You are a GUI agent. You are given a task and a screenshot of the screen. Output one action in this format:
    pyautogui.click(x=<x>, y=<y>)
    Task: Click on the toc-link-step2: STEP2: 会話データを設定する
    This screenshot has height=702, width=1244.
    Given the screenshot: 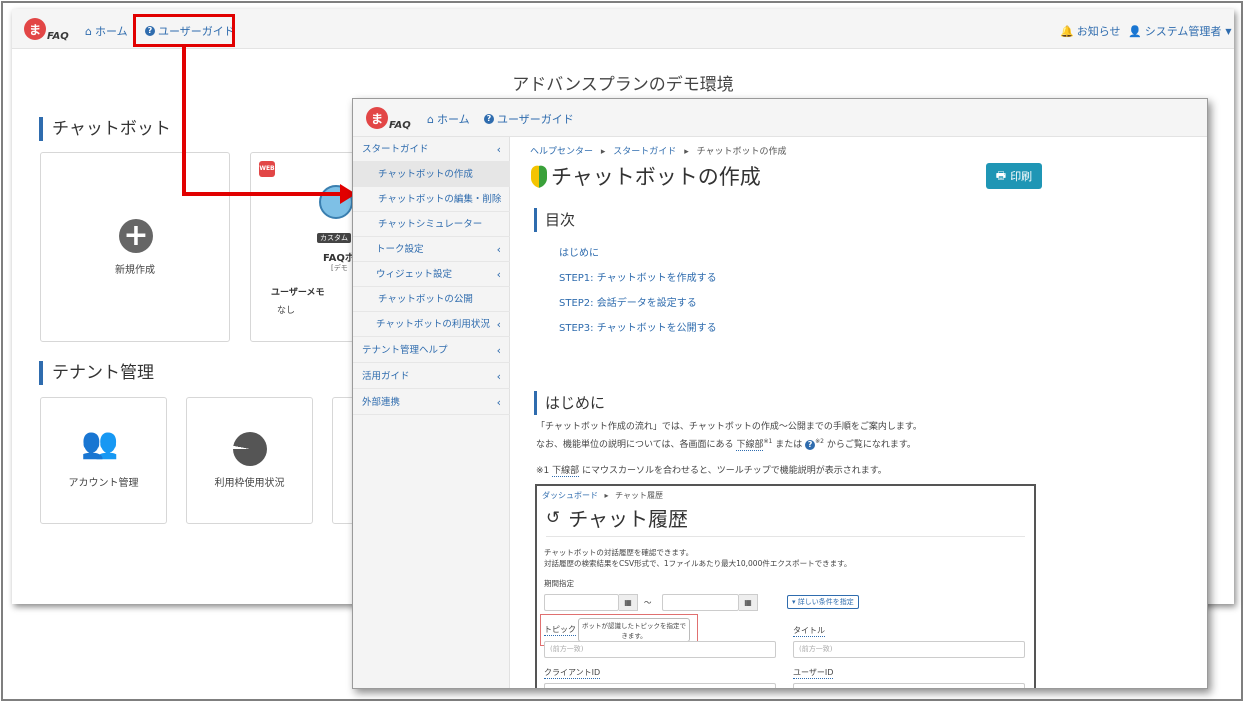 What is the action you would take?
    pyautogui.click(x=628, y=301)
    